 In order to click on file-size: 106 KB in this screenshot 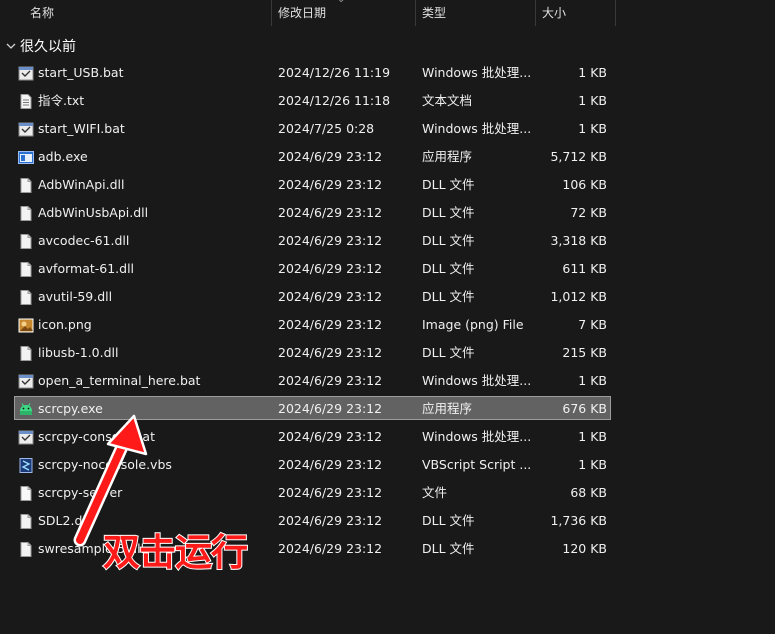, I will do `click(584, 184)`.